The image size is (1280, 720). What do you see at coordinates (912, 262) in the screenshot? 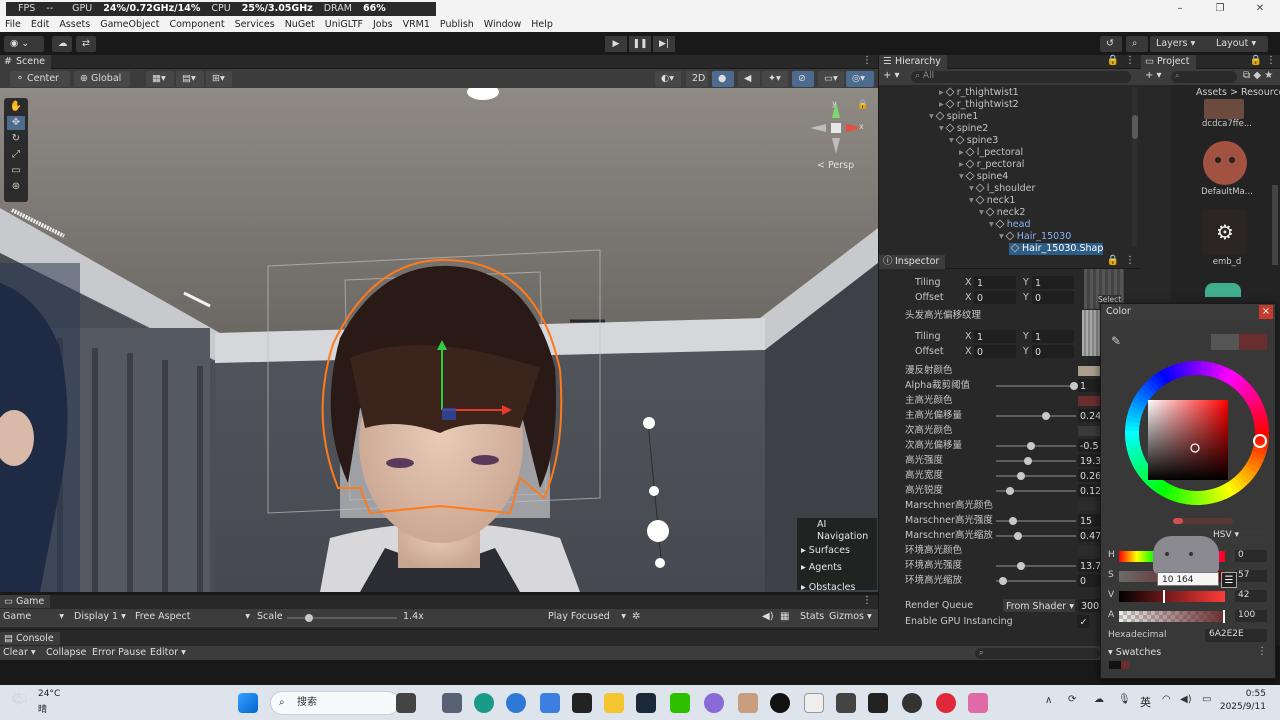
I see `tab-inspector: ⓘ Inspector` at bounding box center [912, 262].